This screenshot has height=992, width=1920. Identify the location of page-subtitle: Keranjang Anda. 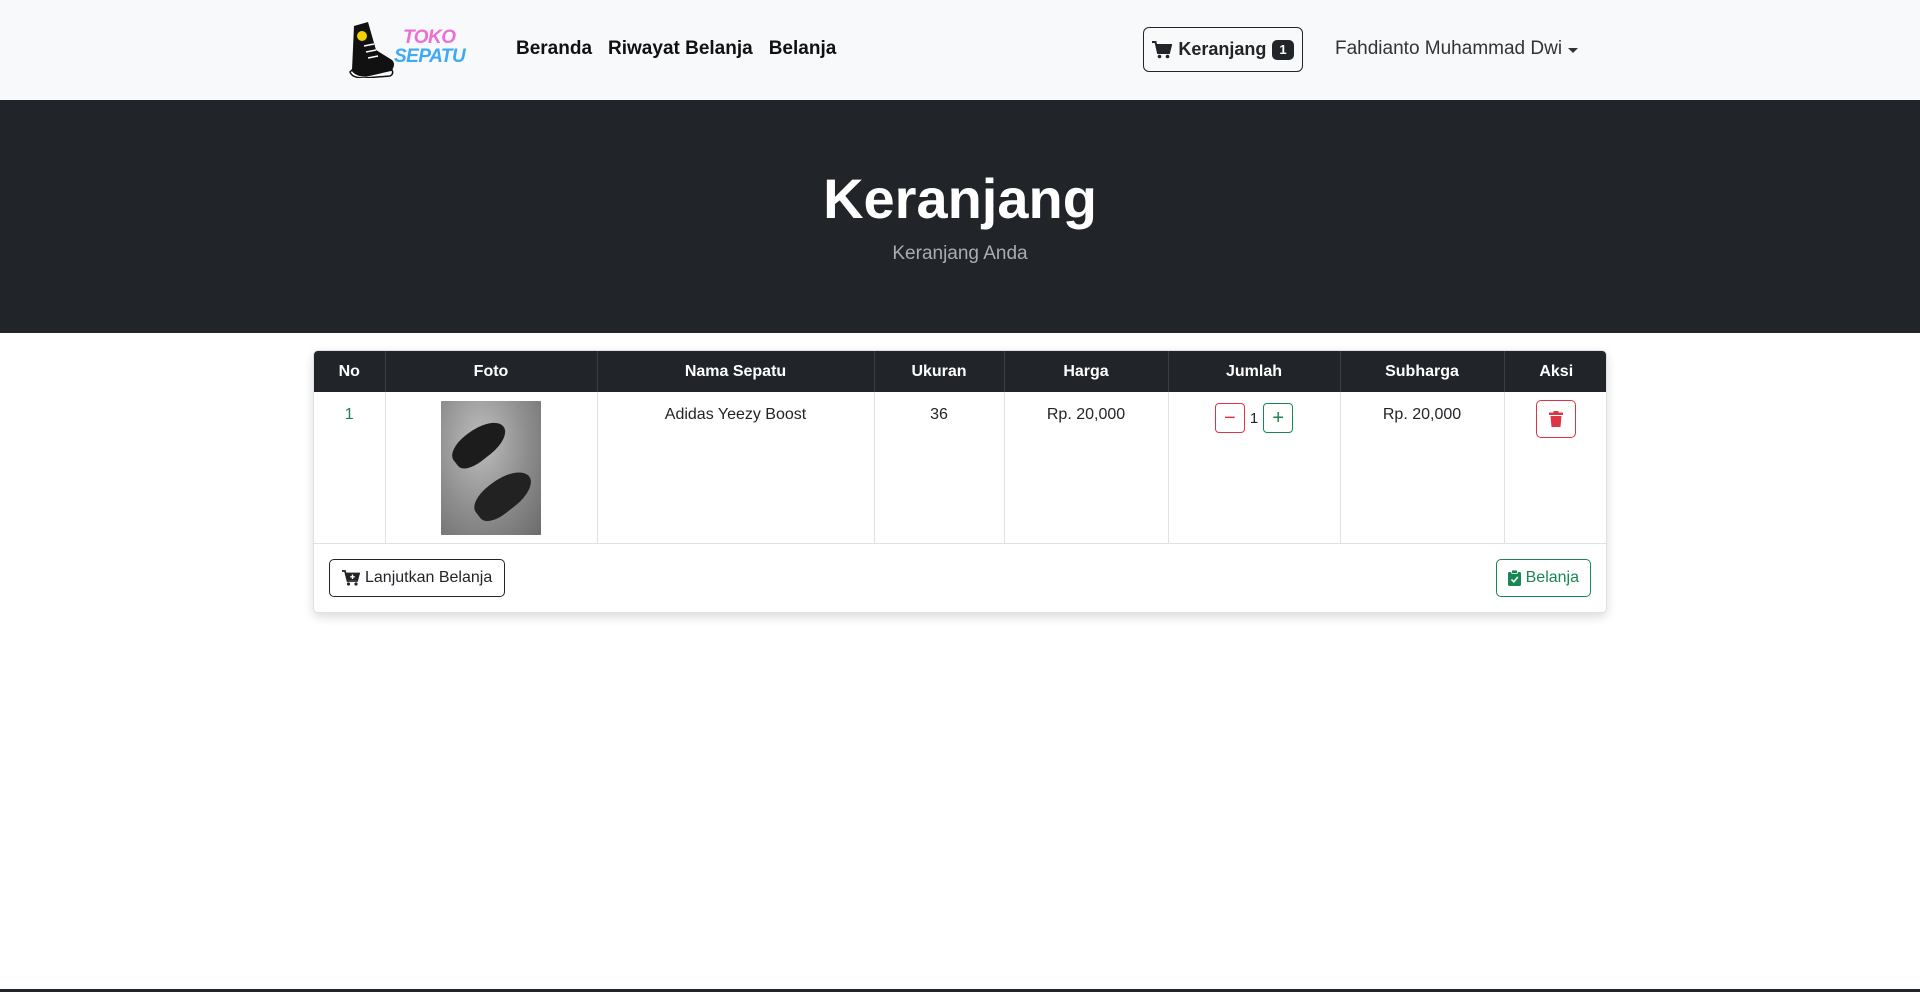
(960, 253).